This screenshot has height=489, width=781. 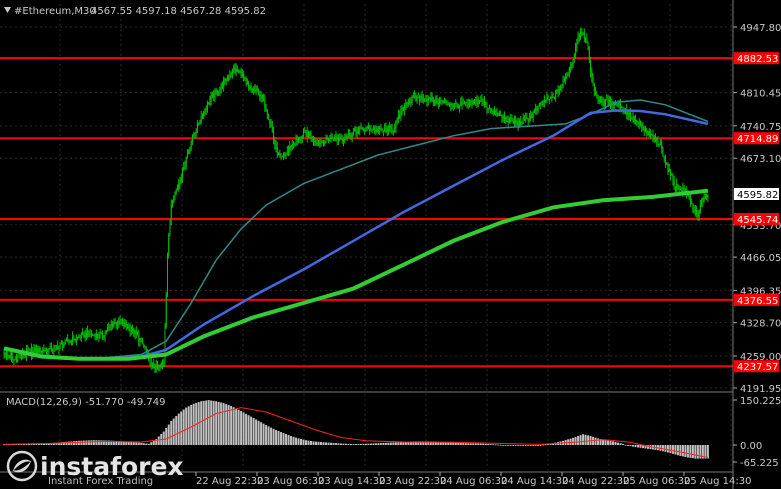 What do you see at coordinates (757, 220) in the screenshot?
I see `level-label: 4545.74` at bounding box center [757, 220].